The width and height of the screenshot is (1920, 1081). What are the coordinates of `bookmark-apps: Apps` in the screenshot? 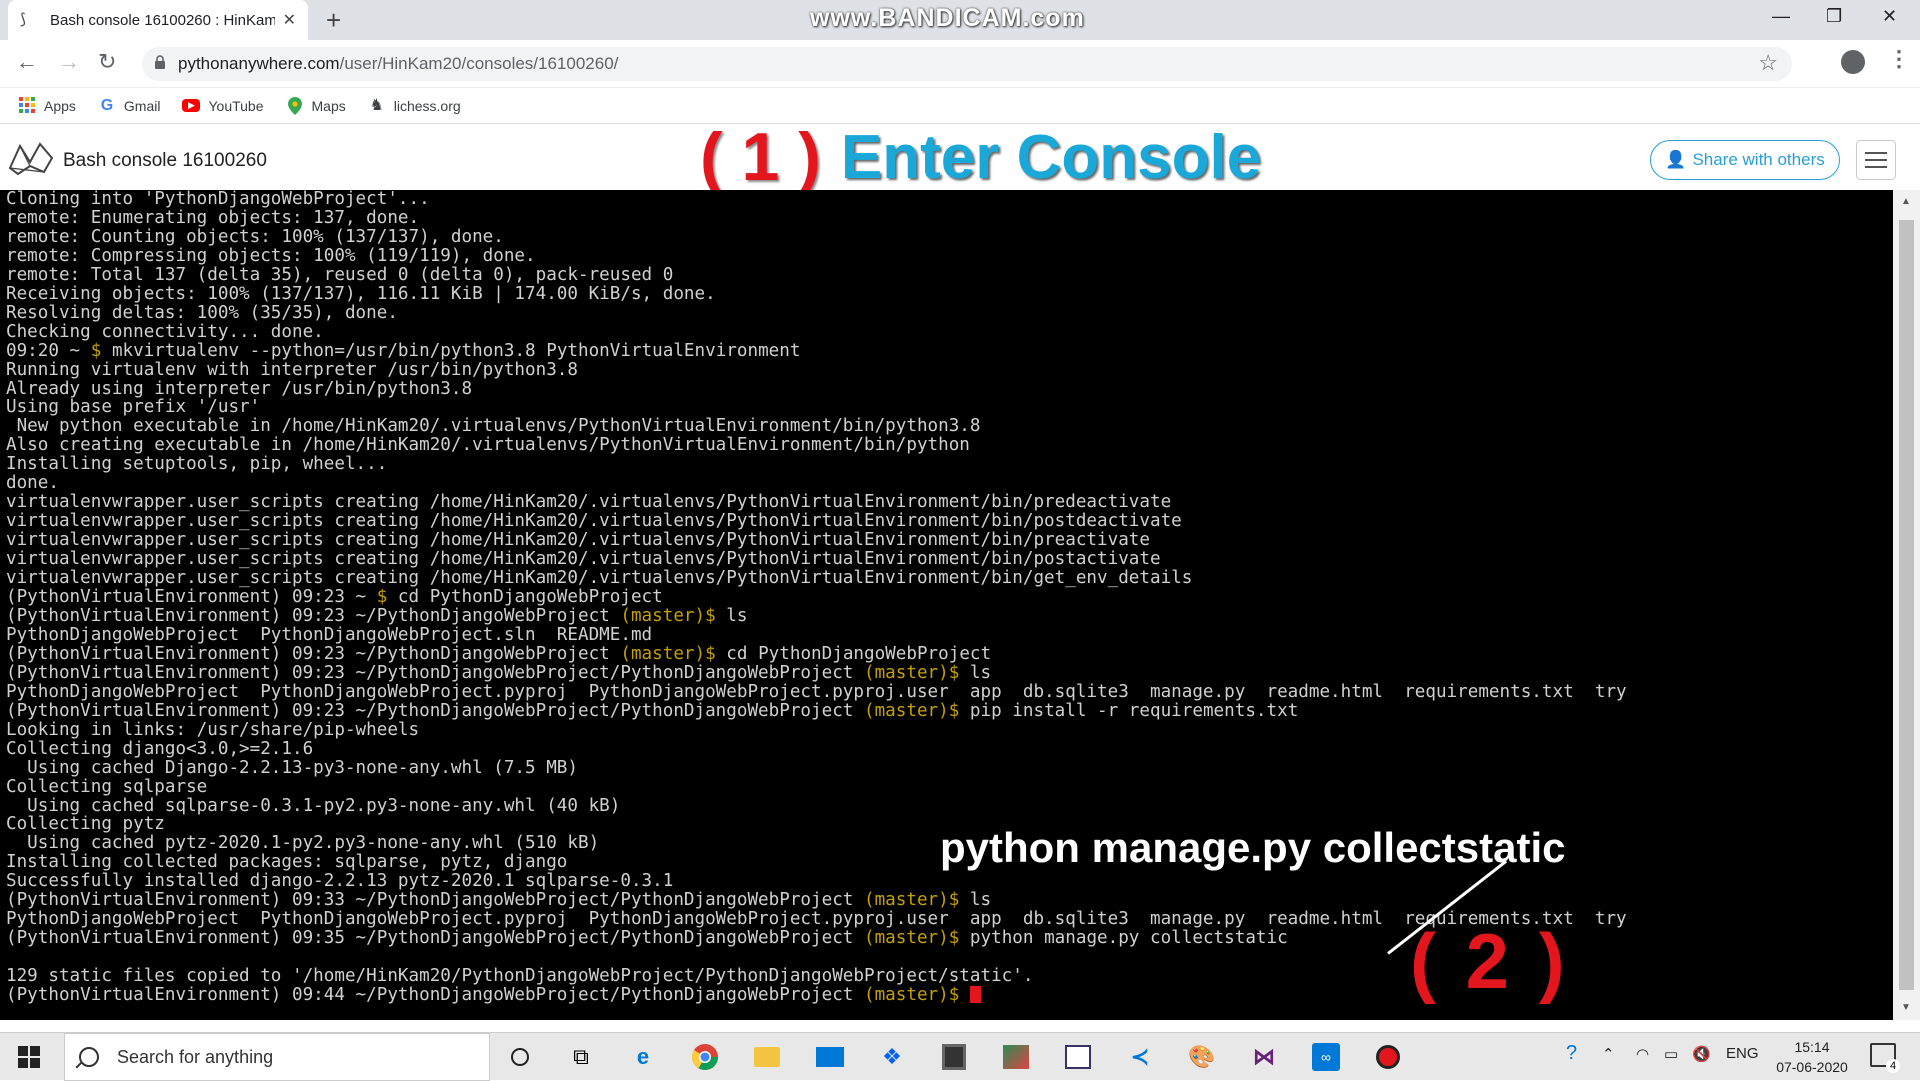 It's located at (47, 105).